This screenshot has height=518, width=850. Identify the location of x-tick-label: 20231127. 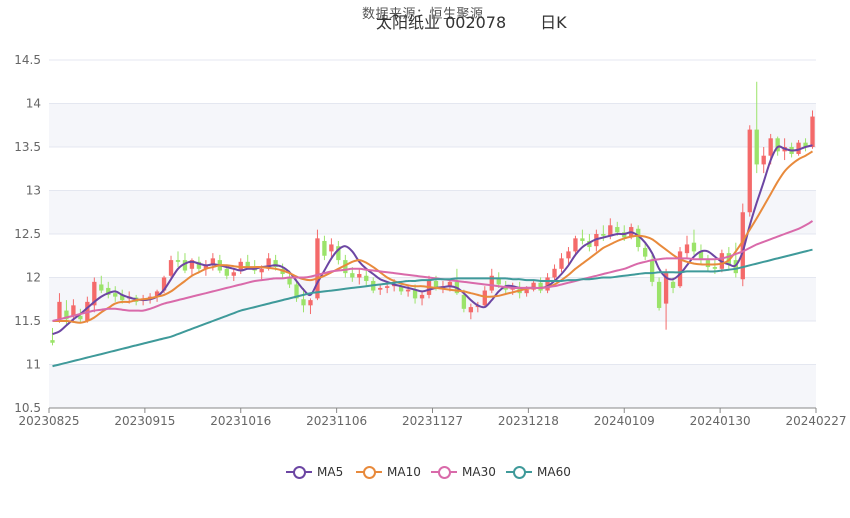
(432, 421).